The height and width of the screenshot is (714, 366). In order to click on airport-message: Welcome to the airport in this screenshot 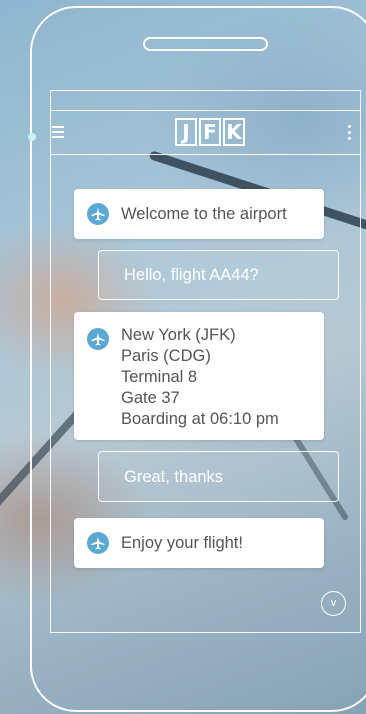, I will do `click(199, 214)`.